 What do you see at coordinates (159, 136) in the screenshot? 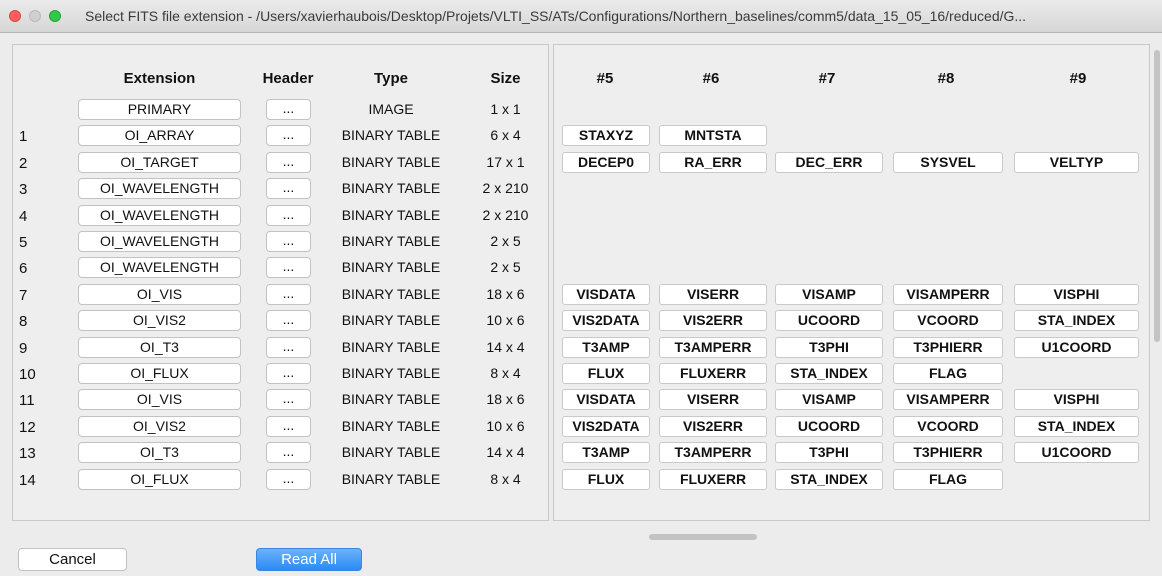
I see `extension-button: OI_ARRAY` at bounding box center [159, 136].